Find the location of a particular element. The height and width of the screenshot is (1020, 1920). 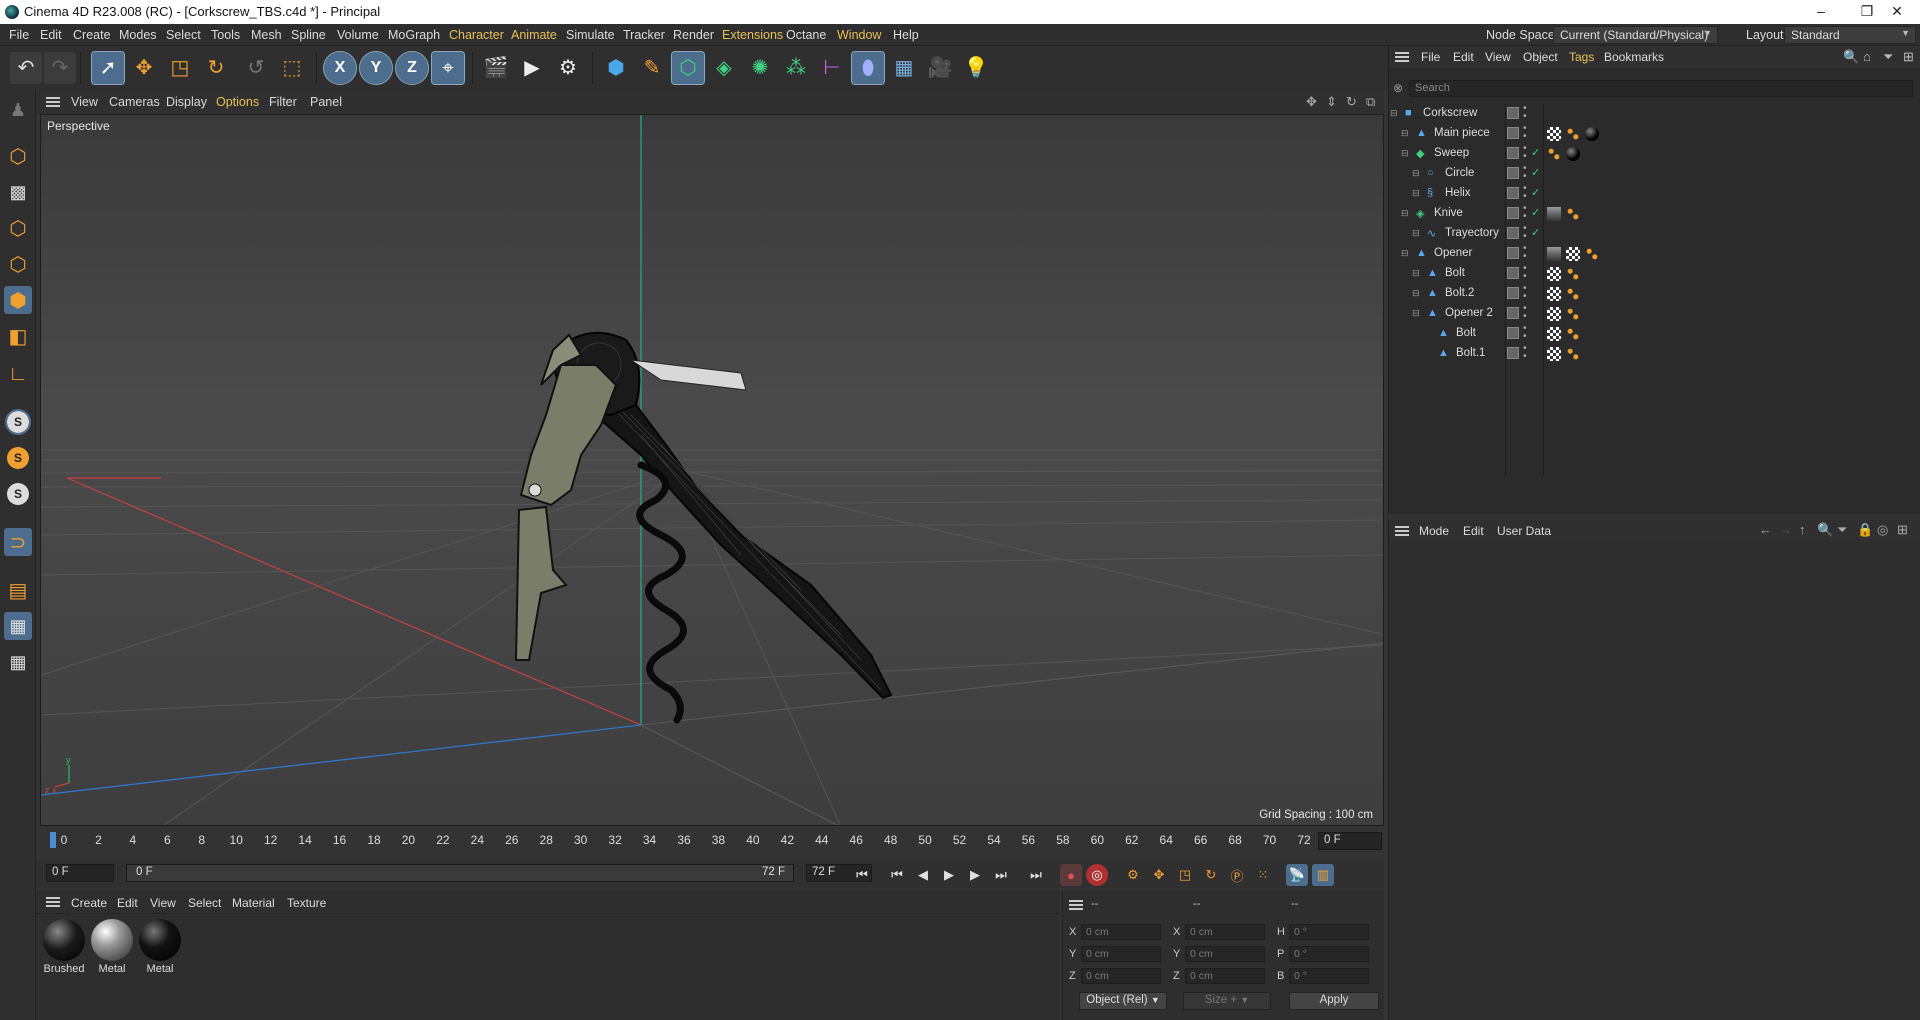

pos-z-field: 0 cm is located at coordinates (1121, 976).